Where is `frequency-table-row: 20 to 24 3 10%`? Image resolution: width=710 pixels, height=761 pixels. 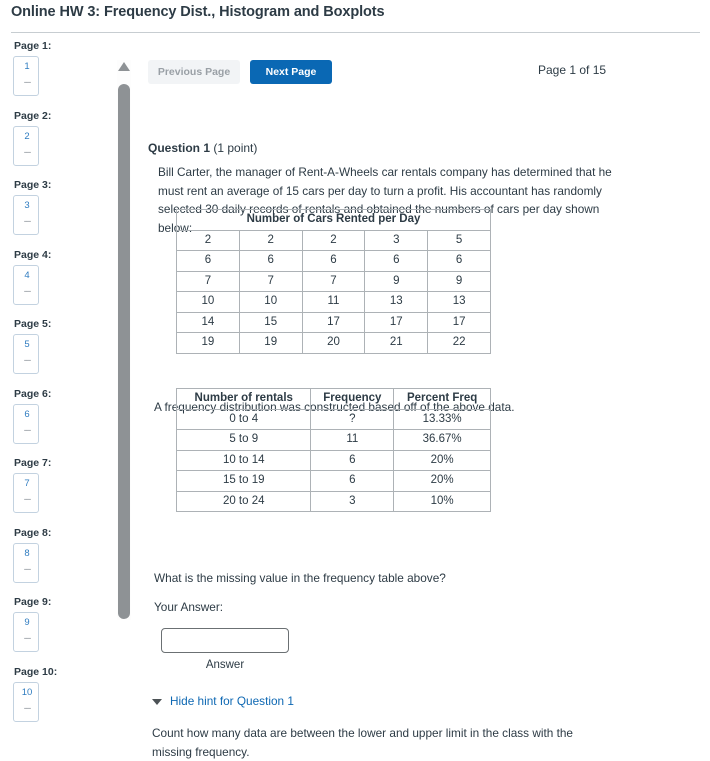
frequency-table-row: 20 to 24 3 10% is located at coordinates (333, 501).